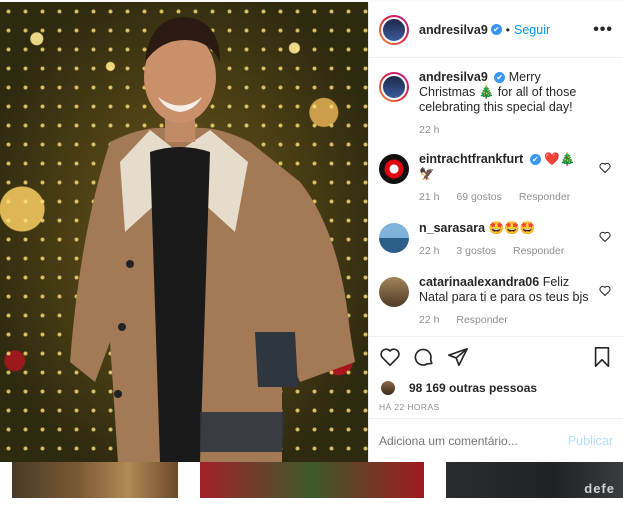 The image size is (623, 519). I want to click on caption-time: 22 h, so click(429, 130).